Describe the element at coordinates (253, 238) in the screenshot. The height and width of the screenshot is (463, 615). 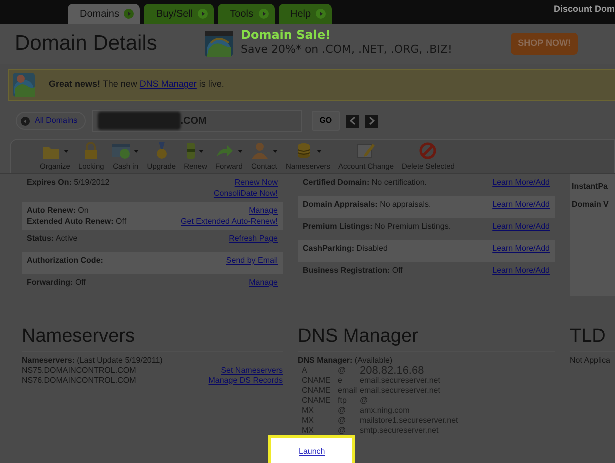
I see `detail-link: Refresh Page` at that location.